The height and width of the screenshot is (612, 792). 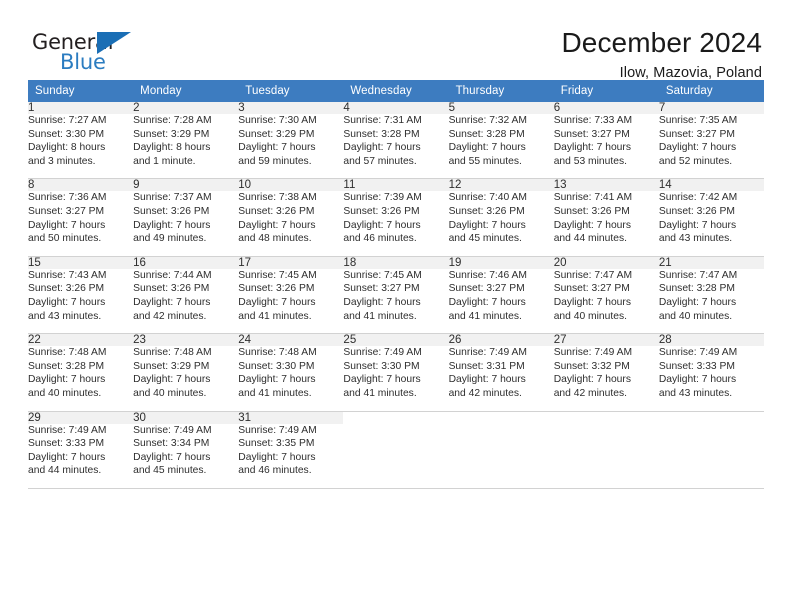 I want to click on calendar-week-daynumbers: 1234567, so click(x=396, y=108).